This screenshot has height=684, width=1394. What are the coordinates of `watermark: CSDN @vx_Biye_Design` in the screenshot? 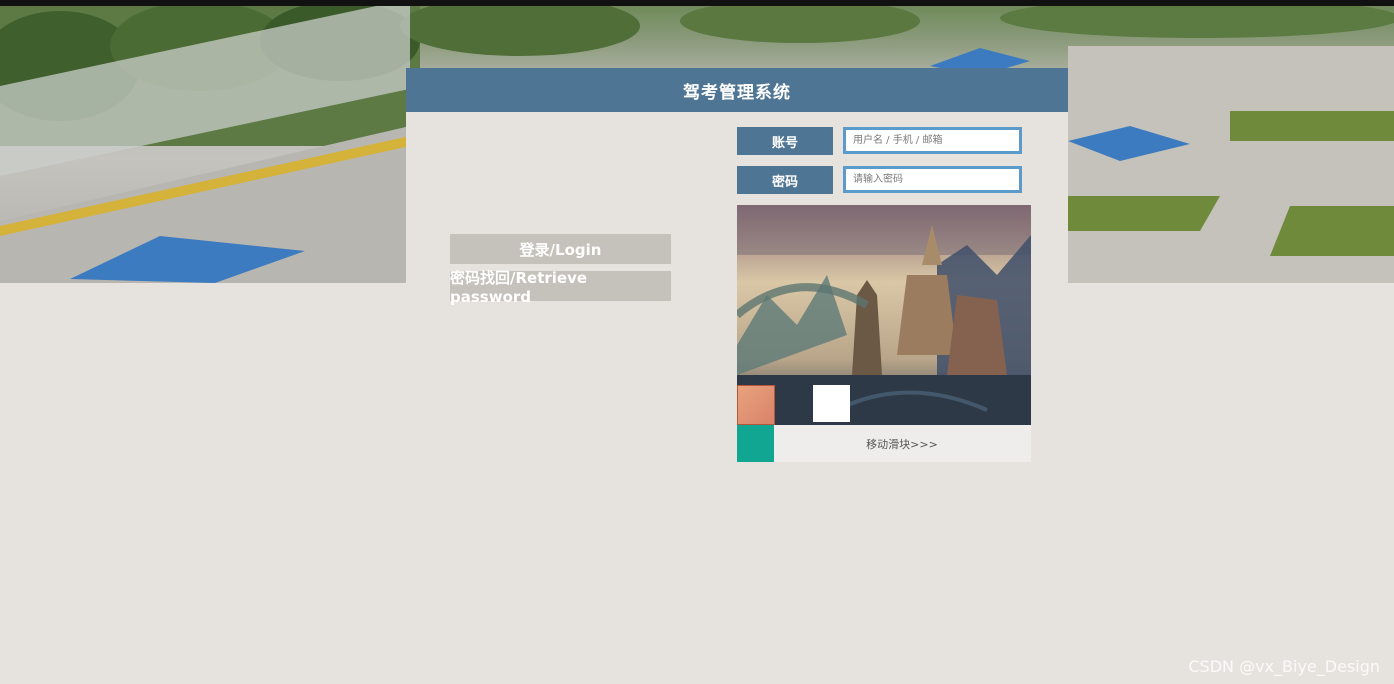 It's located at (1284, 666).